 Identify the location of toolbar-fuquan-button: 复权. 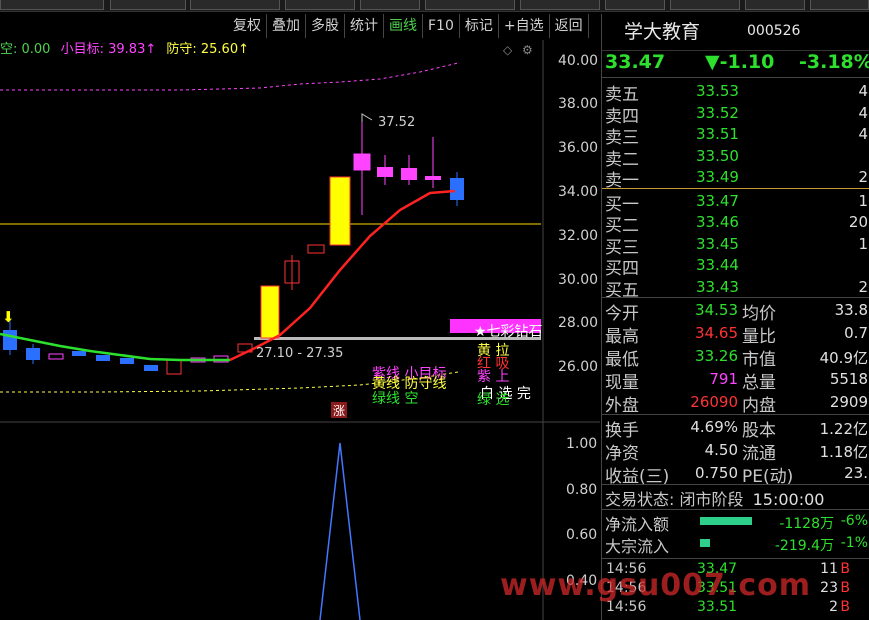
(247, 26).